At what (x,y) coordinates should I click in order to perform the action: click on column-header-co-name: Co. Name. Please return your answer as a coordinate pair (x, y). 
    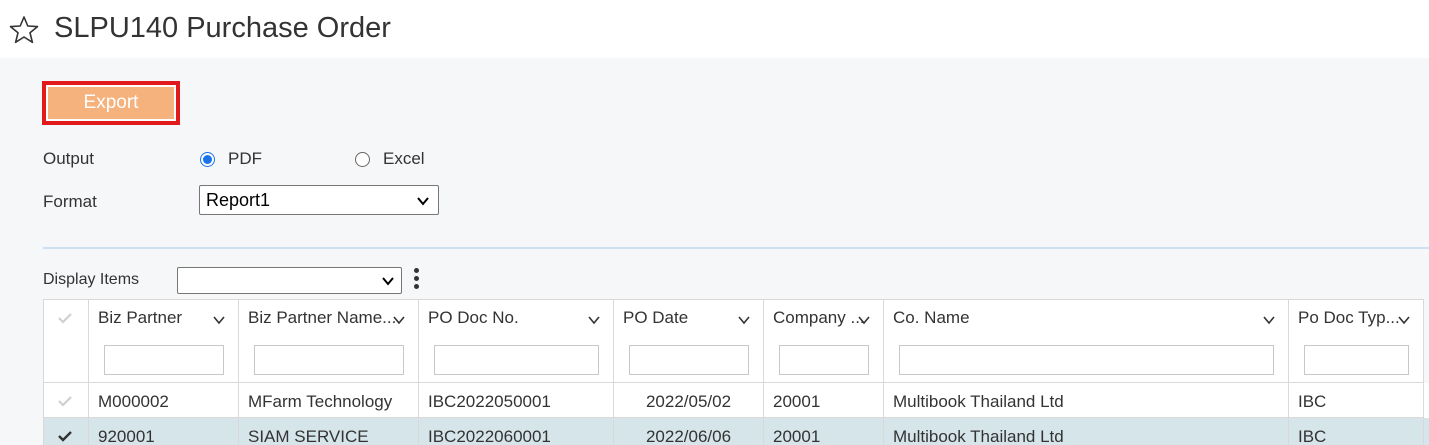
    Looking at the image, I should click on (1086, 341).